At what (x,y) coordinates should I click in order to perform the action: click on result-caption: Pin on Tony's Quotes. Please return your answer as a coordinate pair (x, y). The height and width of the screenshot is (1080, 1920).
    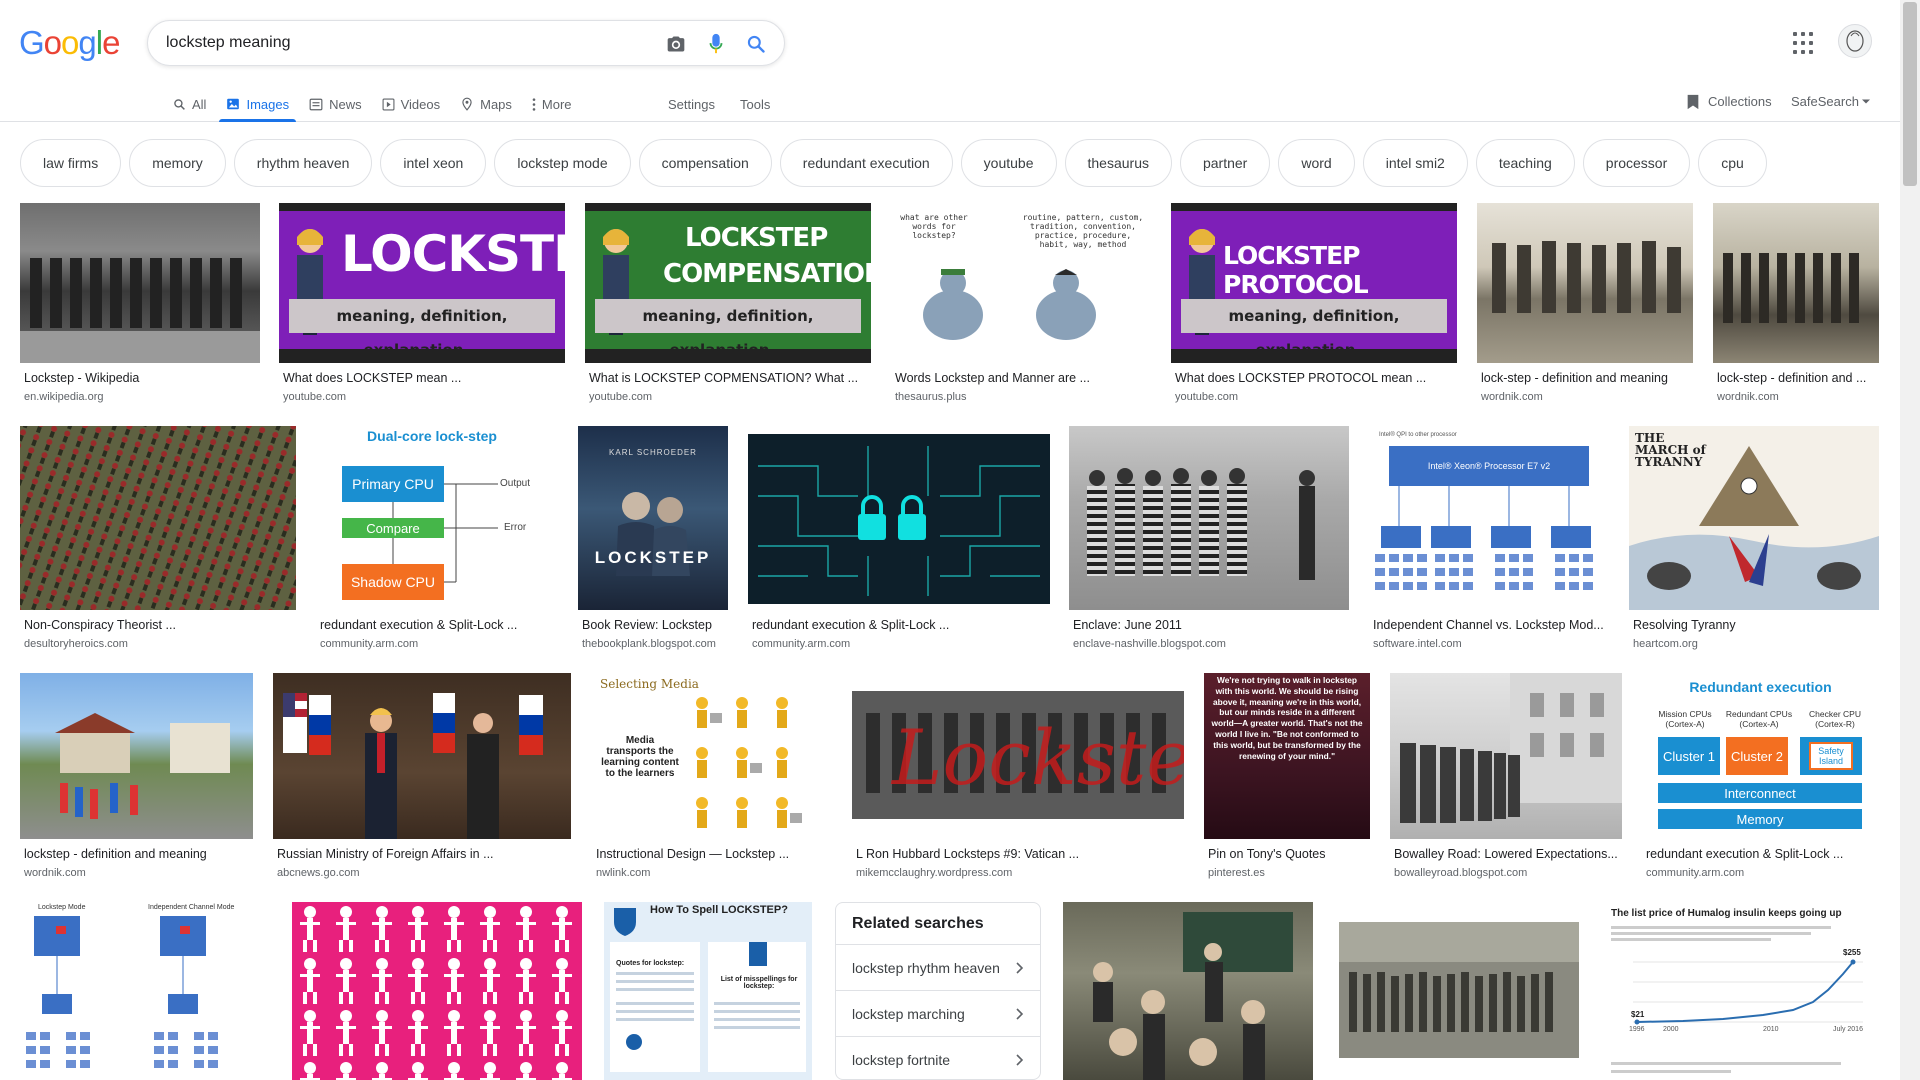
    Looking at the image, I should click on (1267, 854).